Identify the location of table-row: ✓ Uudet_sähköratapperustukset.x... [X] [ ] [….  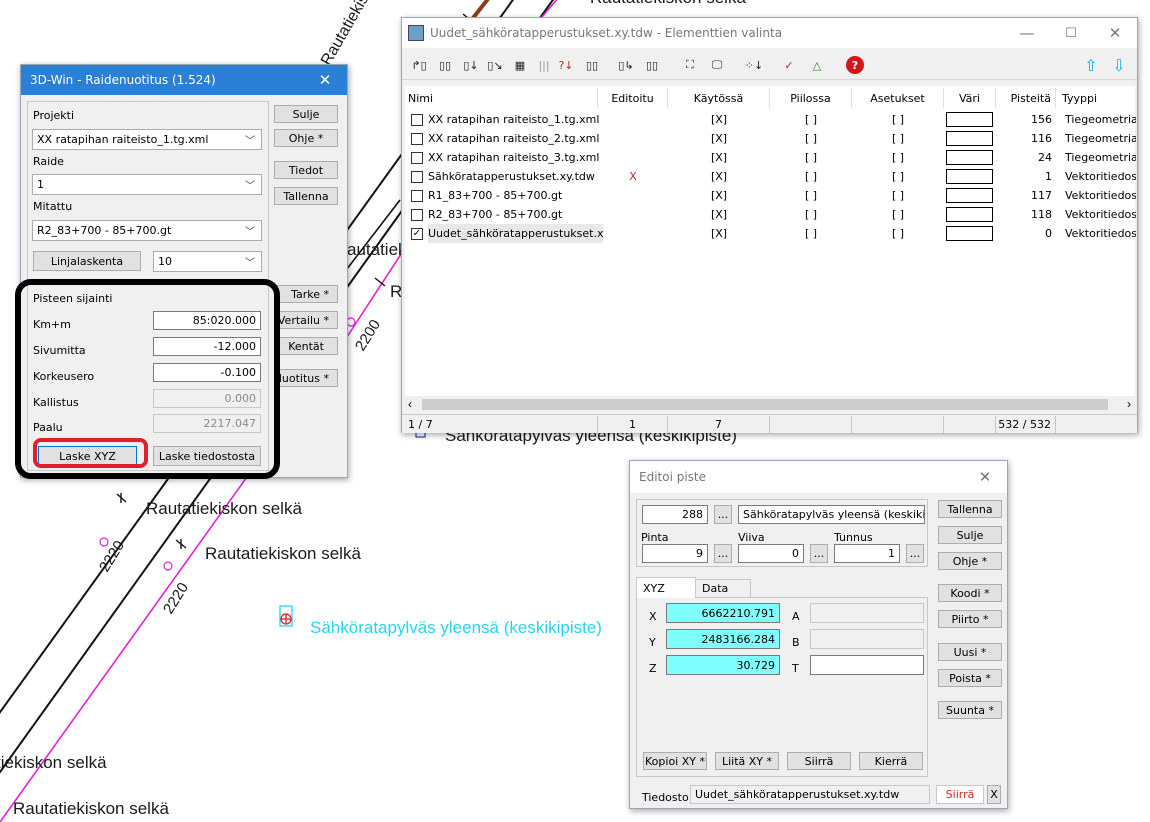
(770, 233).